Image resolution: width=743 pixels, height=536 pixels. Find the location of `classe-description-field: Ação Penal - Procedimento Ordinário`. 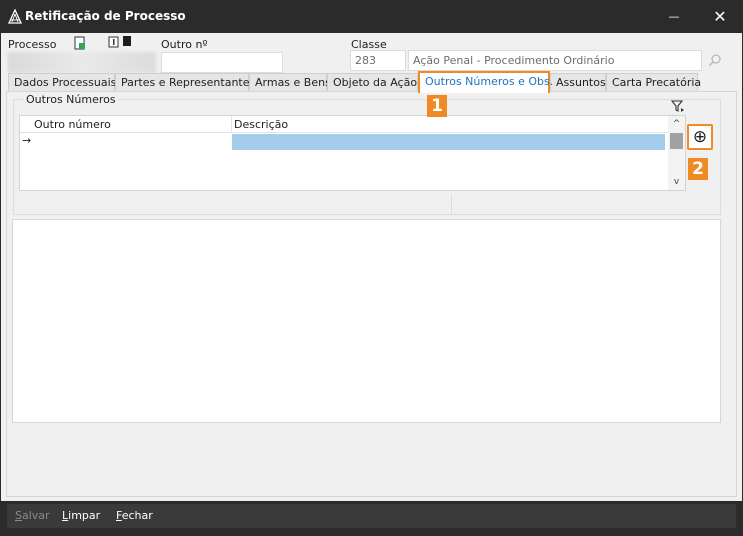

classe-description-field: Ação Penal - Procedimento Ordinário is located at coordinates (555, 60).